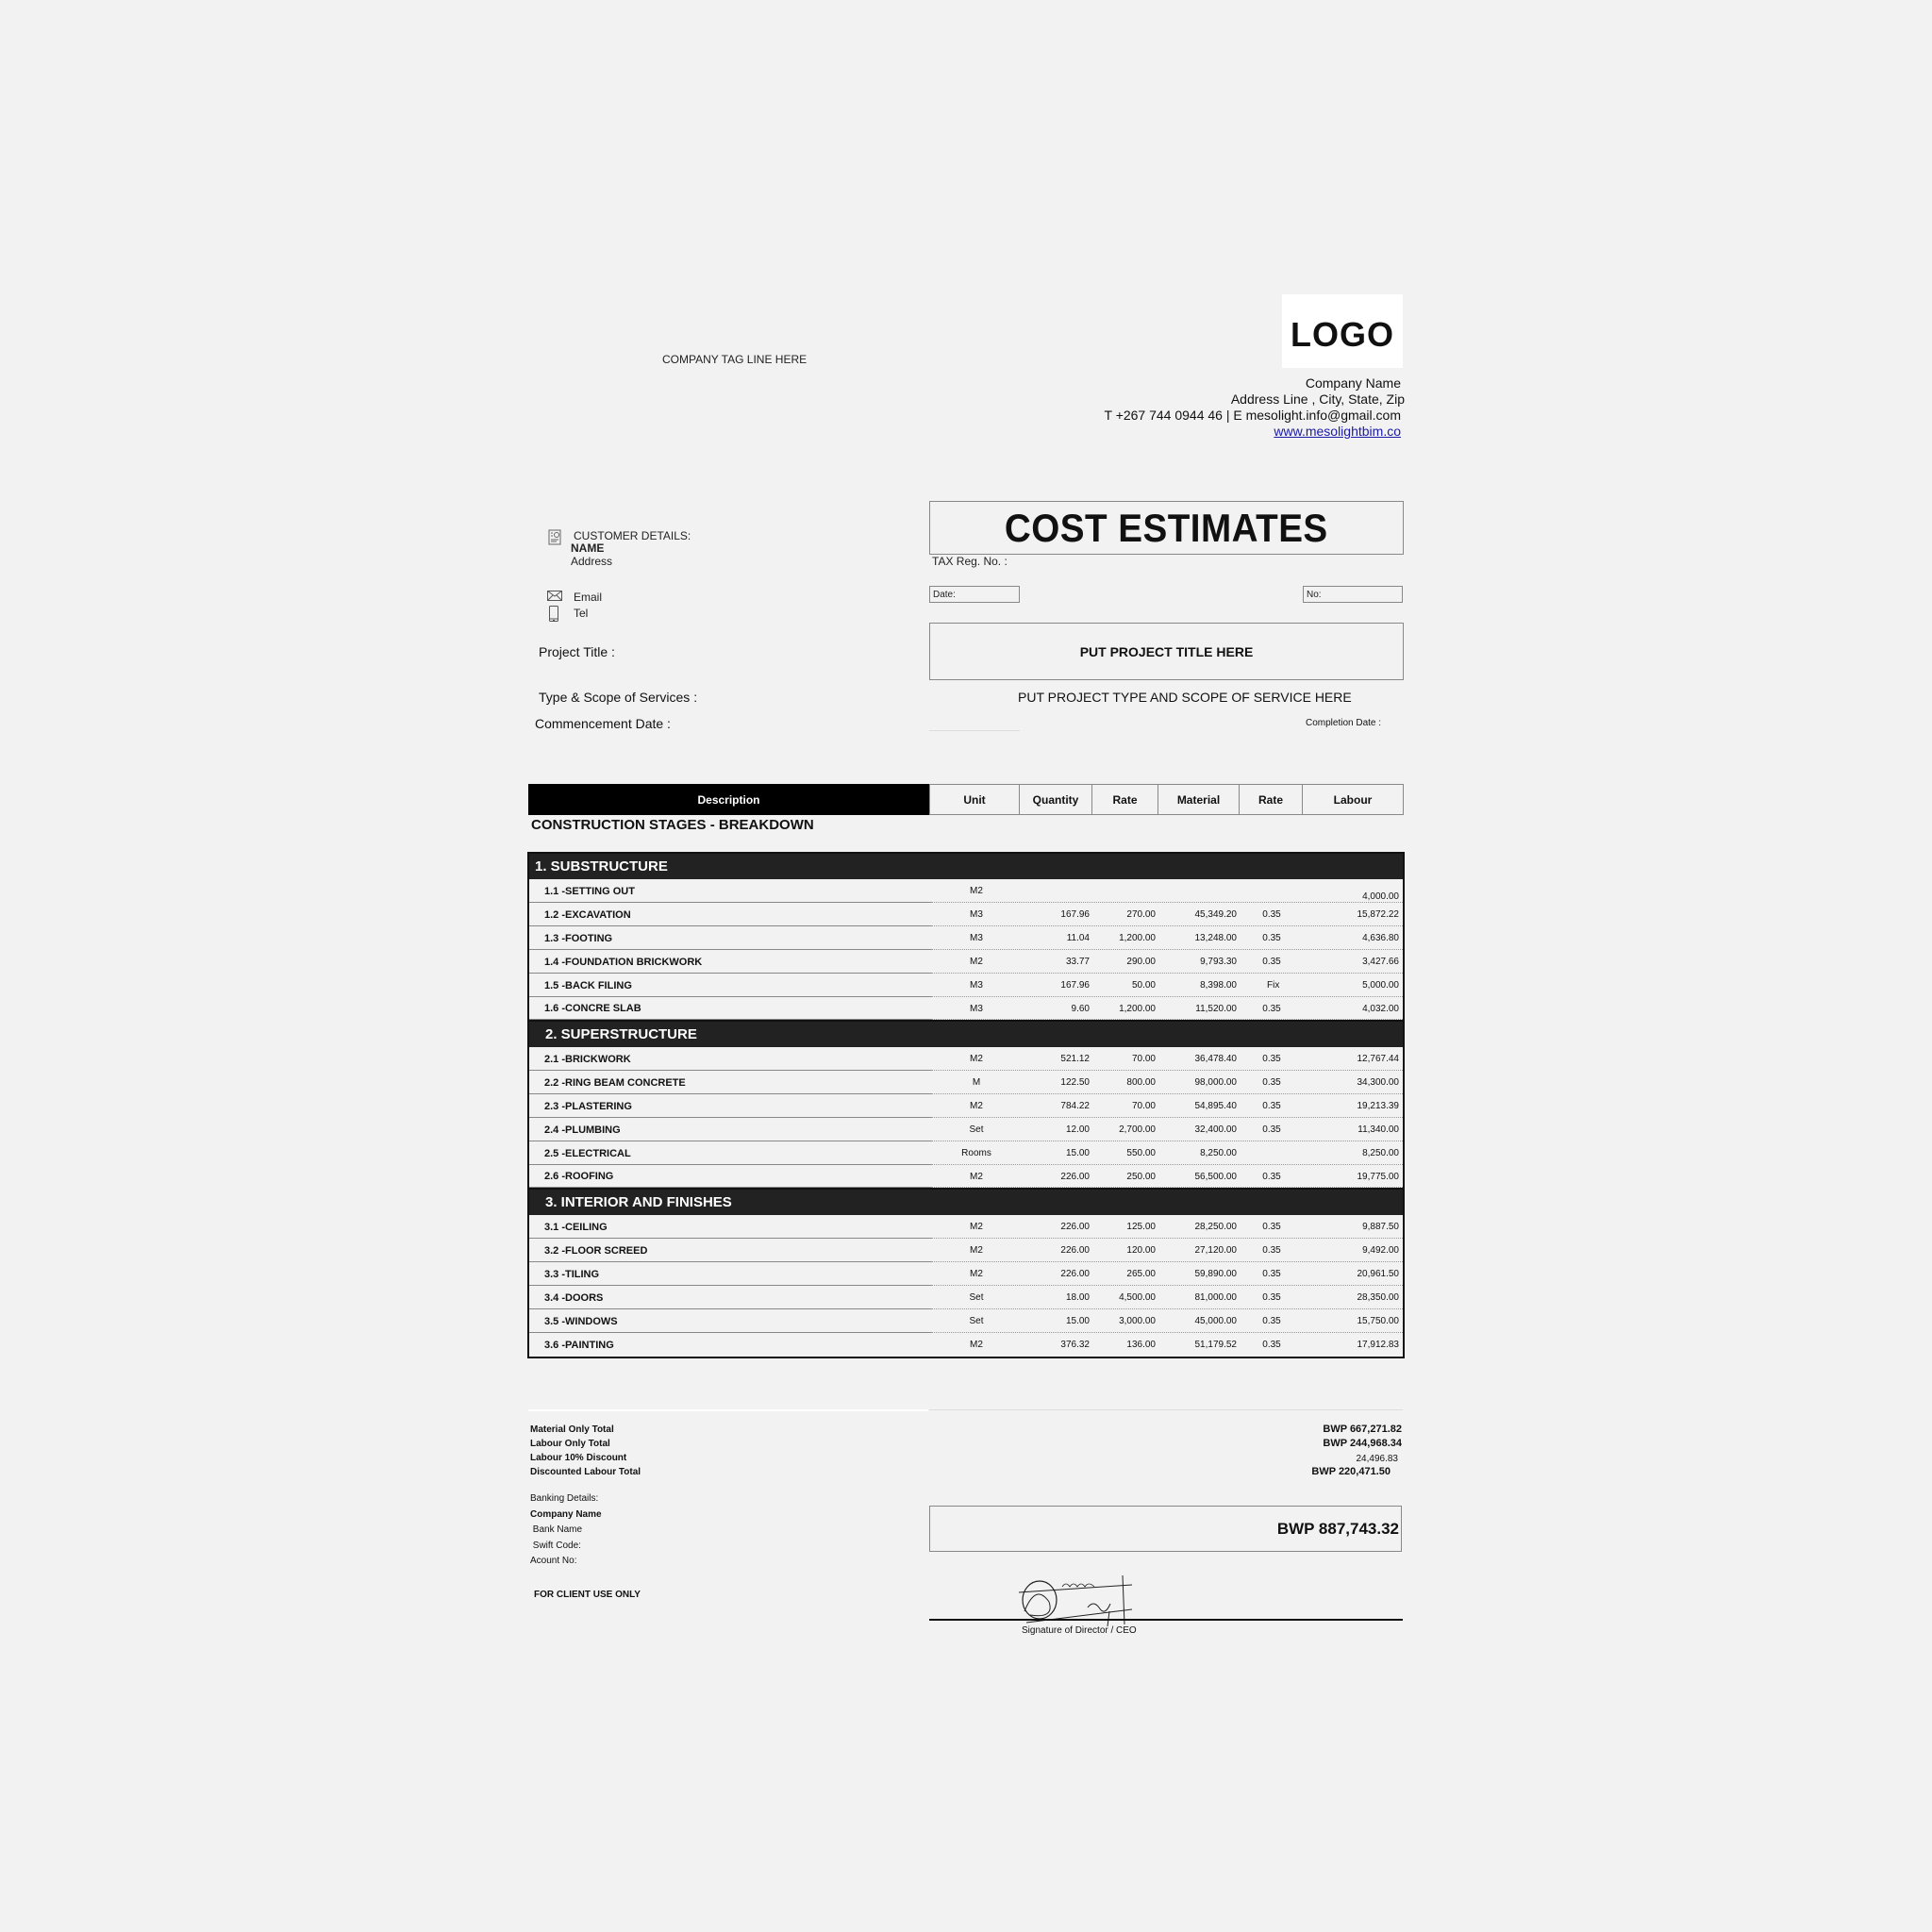  What do you see at coordinates (976, 1153) in the screenshot?
I see `item-unit: Rooms` at bounding box center [976, 1153].